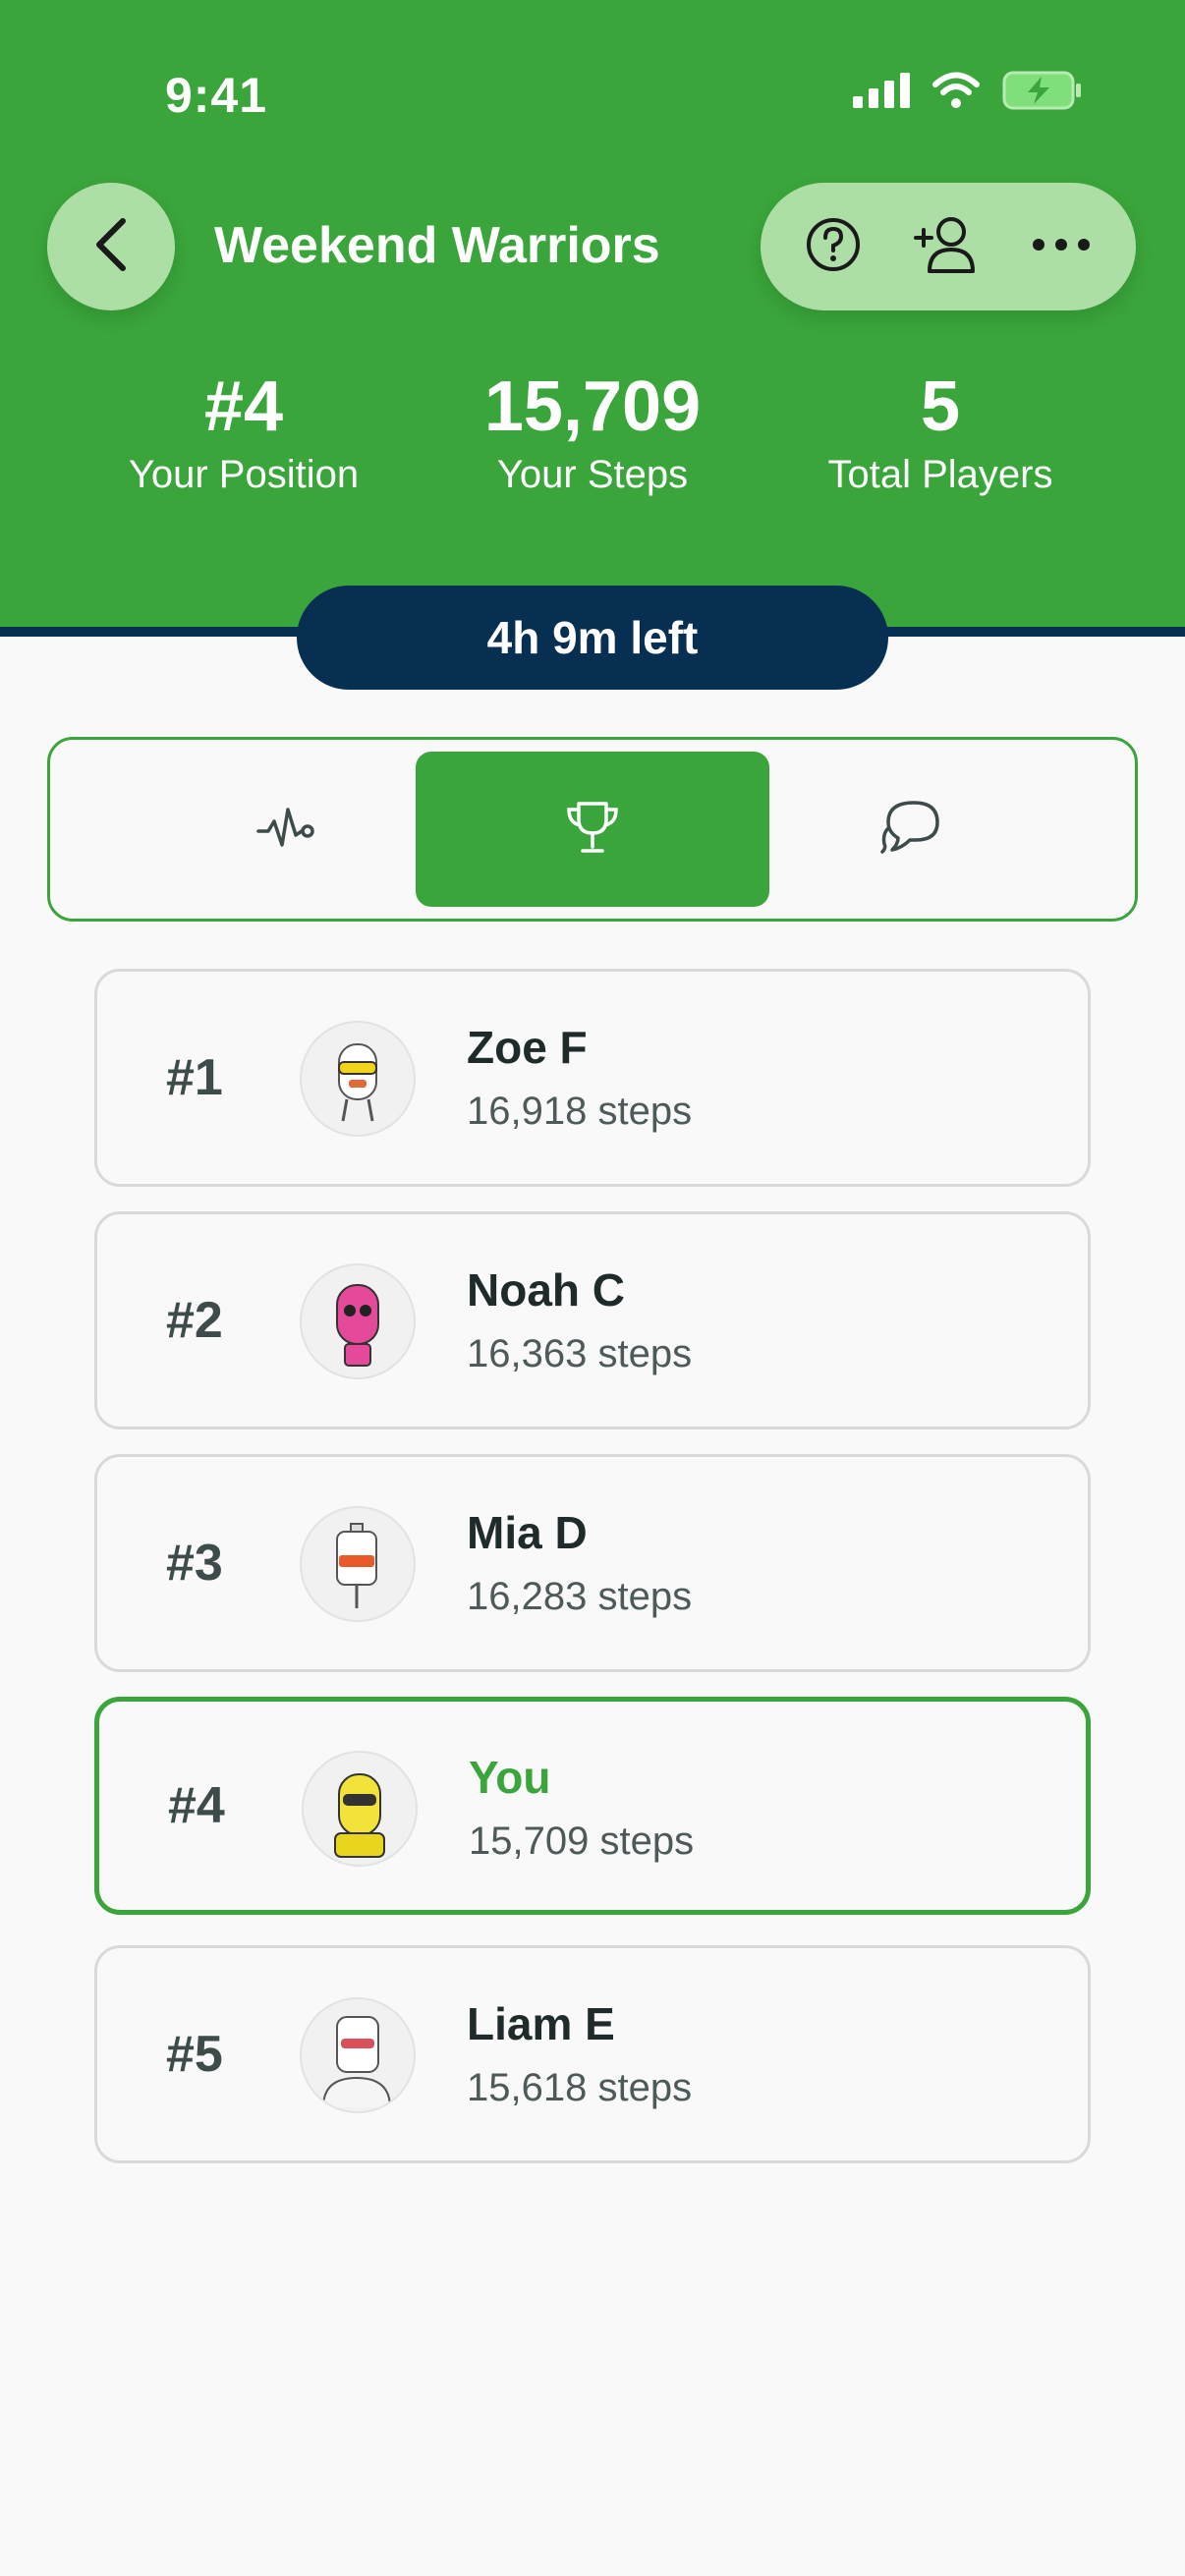 The image size is (1185, 2576). What do you see at coordinates (580, 1596) in the screenshot?
I see `player-steps: 16,283 steps` at bounding box center [580, 1596].